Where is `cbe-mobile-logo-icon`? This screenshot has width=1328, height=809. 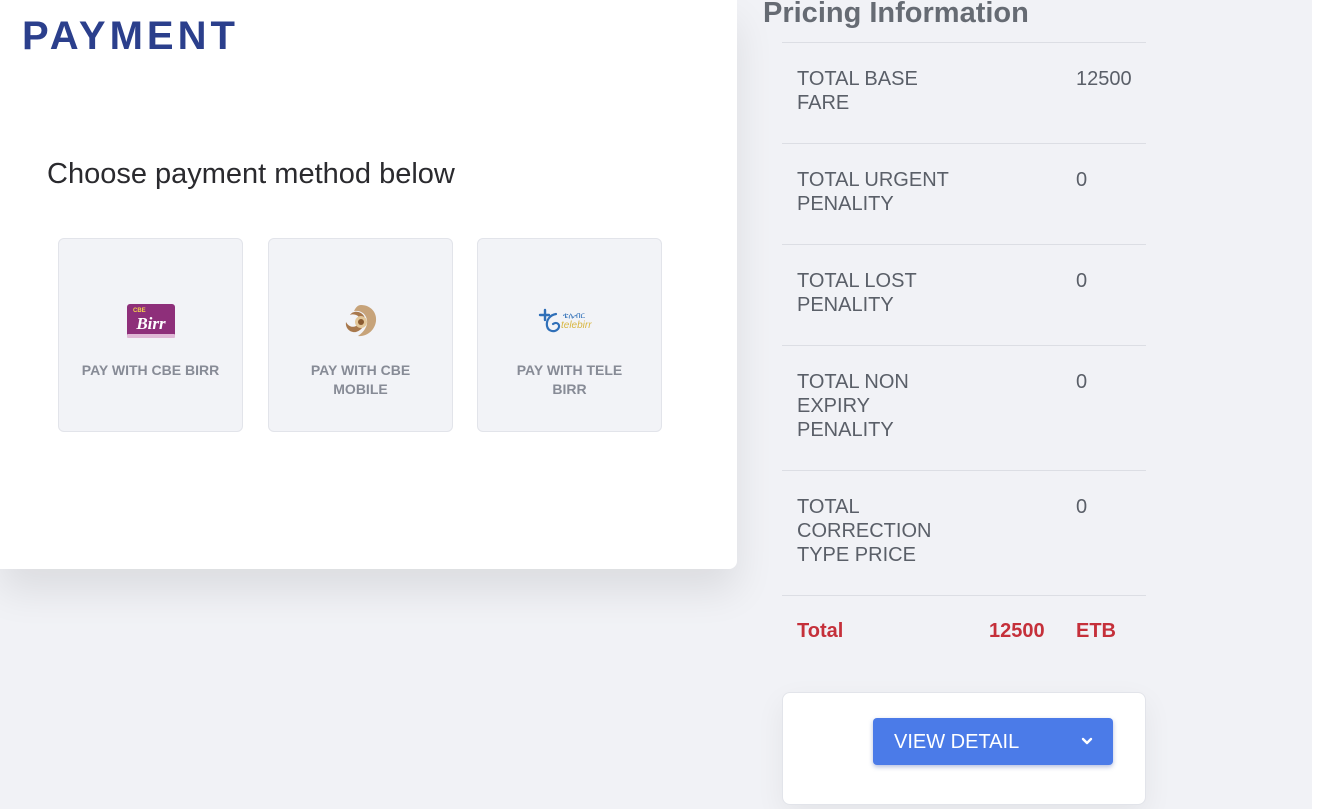
cbe-mobile-logo-icon is located at coordinates (361, 321).